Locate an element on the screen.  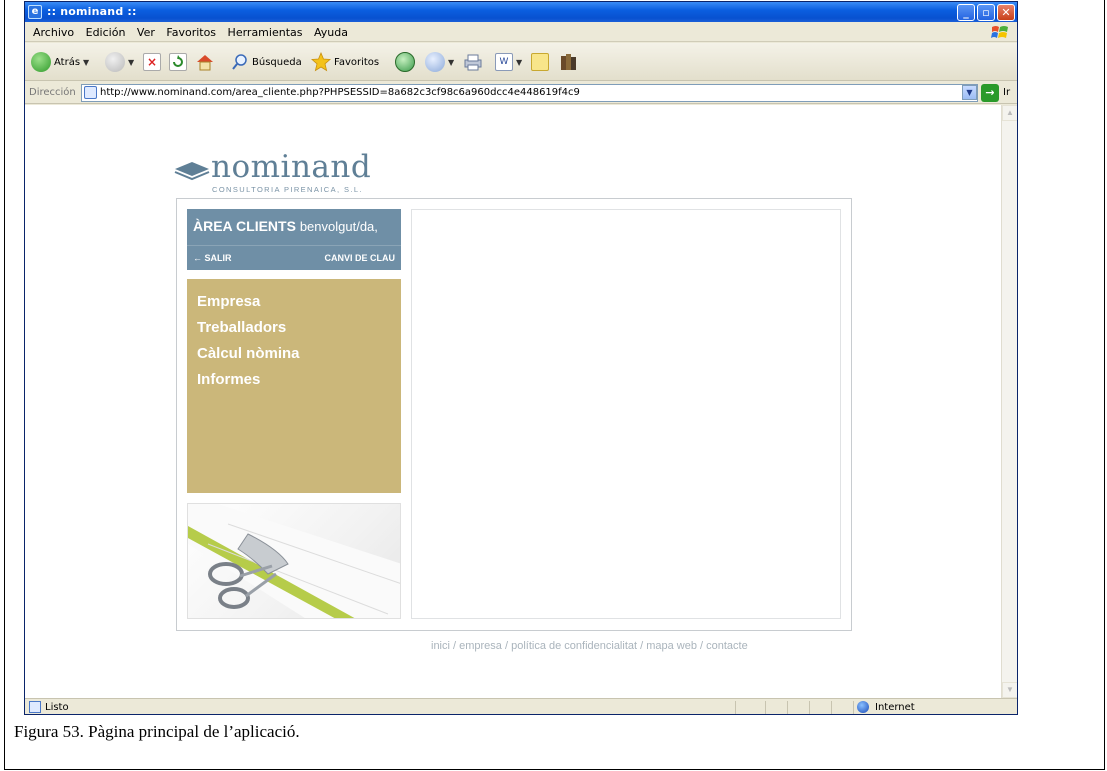
maximize-button: ▫ is located at coordinates (986, 12).